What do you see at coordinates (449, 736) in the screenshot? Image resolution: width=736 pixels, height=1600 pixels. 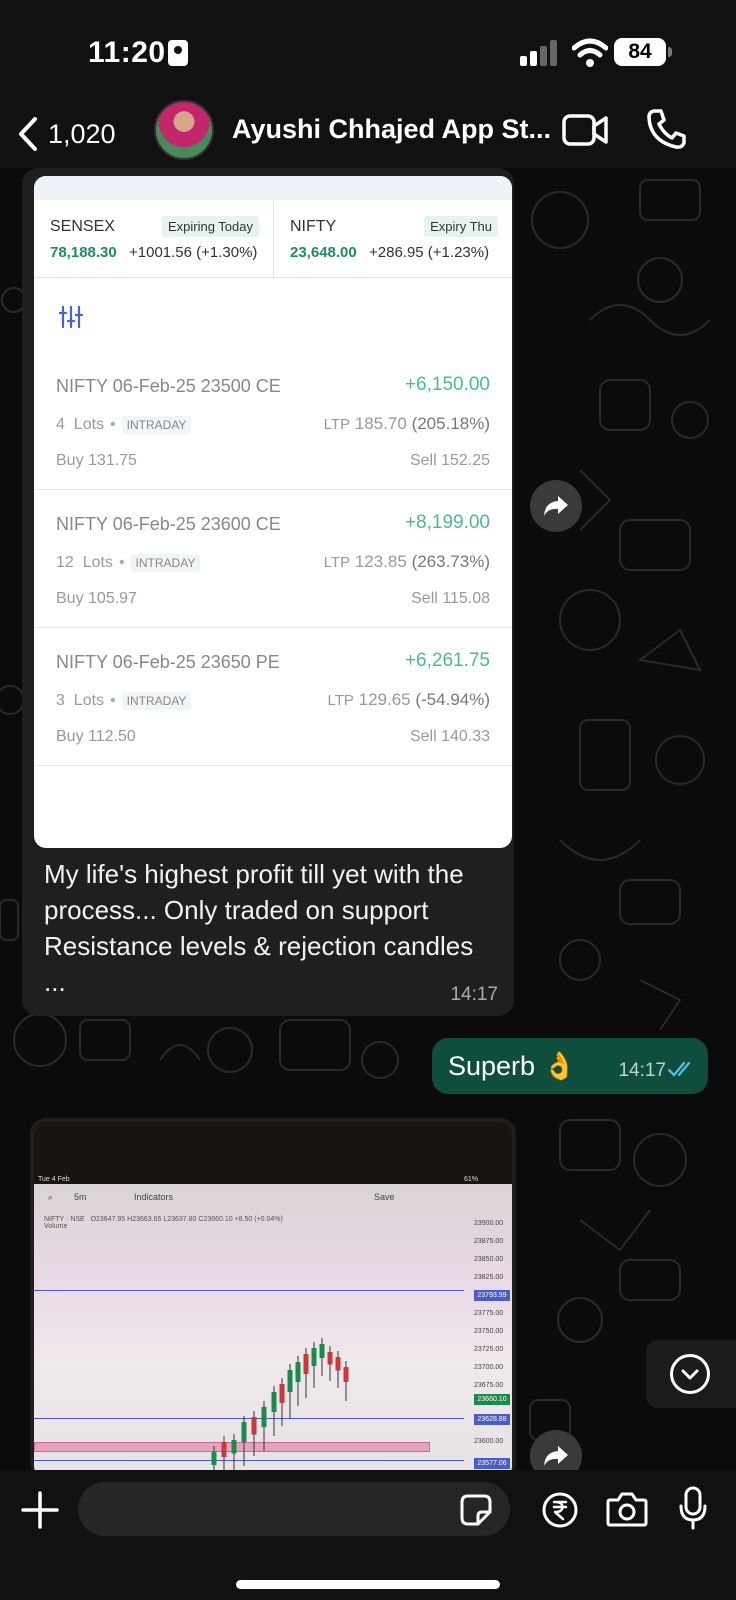 I see `position-sell-price: Sell 140.33` at bounding box center [449, 736].